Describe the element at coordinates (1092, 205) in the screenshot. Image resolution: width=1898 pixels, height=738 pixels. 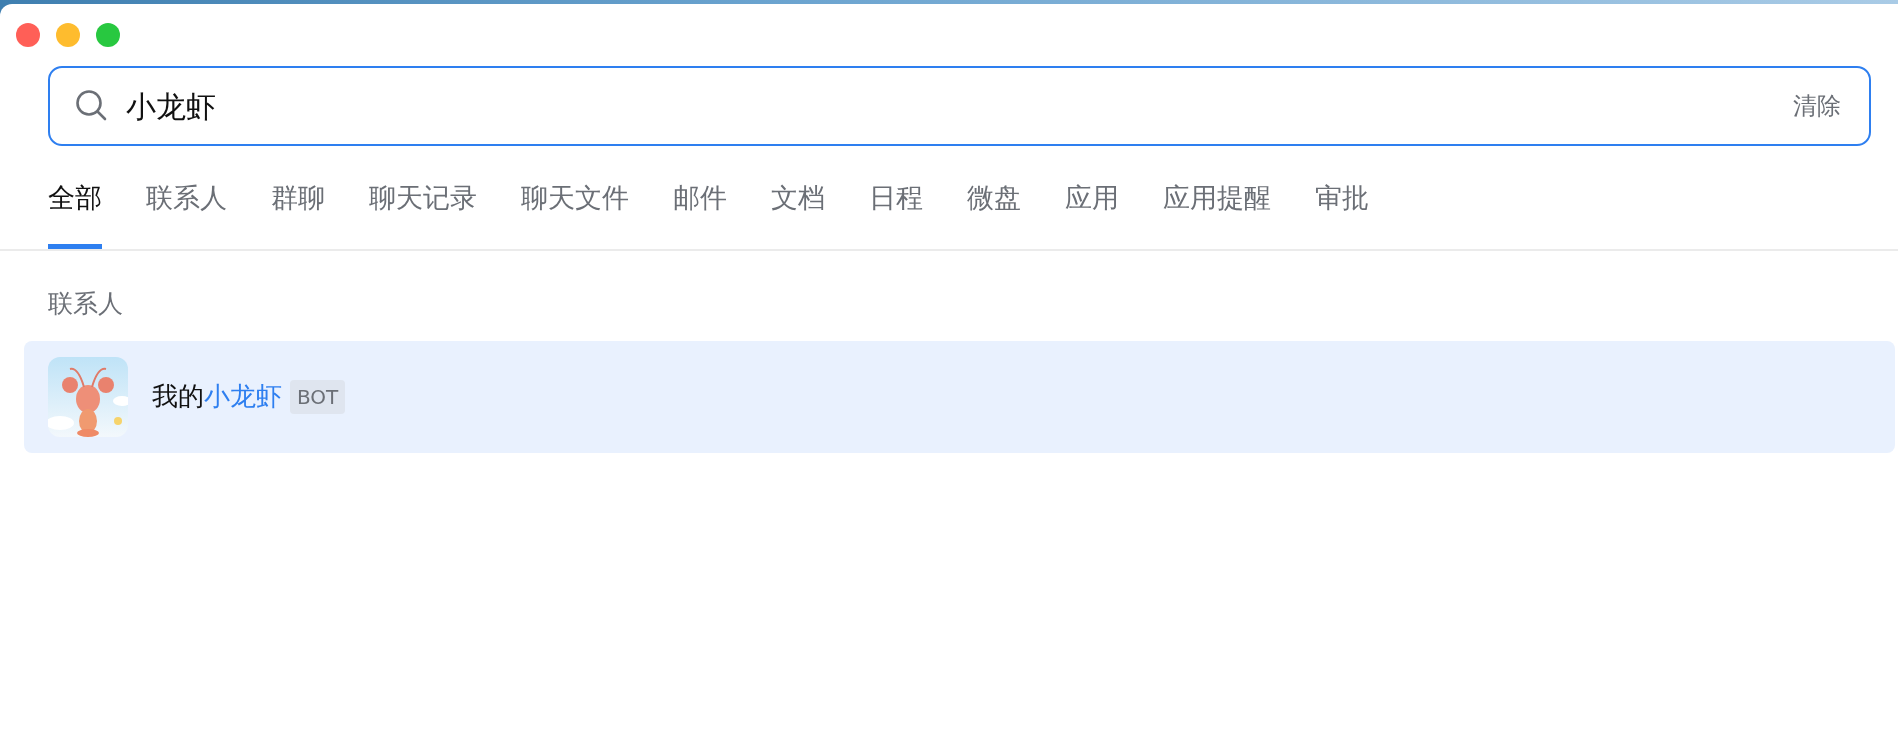
I see `tab: 应用` at that location.